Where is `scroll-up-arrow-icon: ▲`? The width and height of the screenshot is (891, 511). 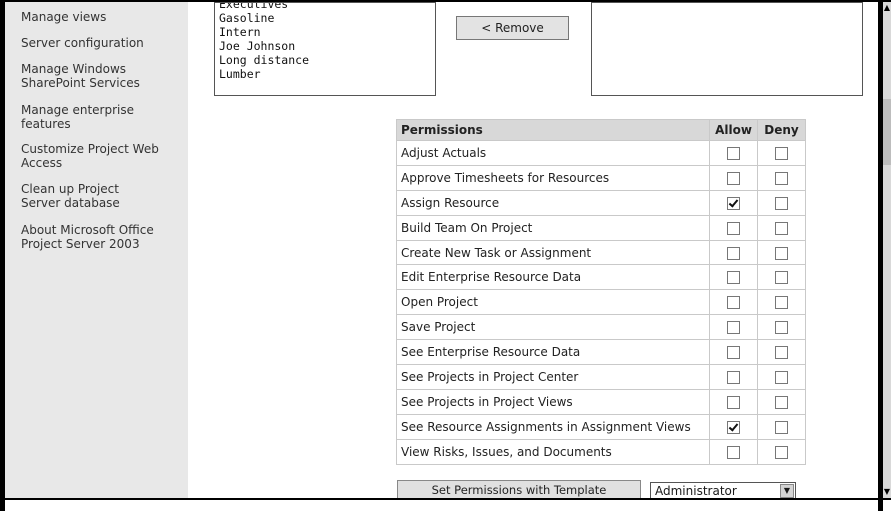
scroll-up-arrow-icon: ▲ is located at coordinates (887, 8).